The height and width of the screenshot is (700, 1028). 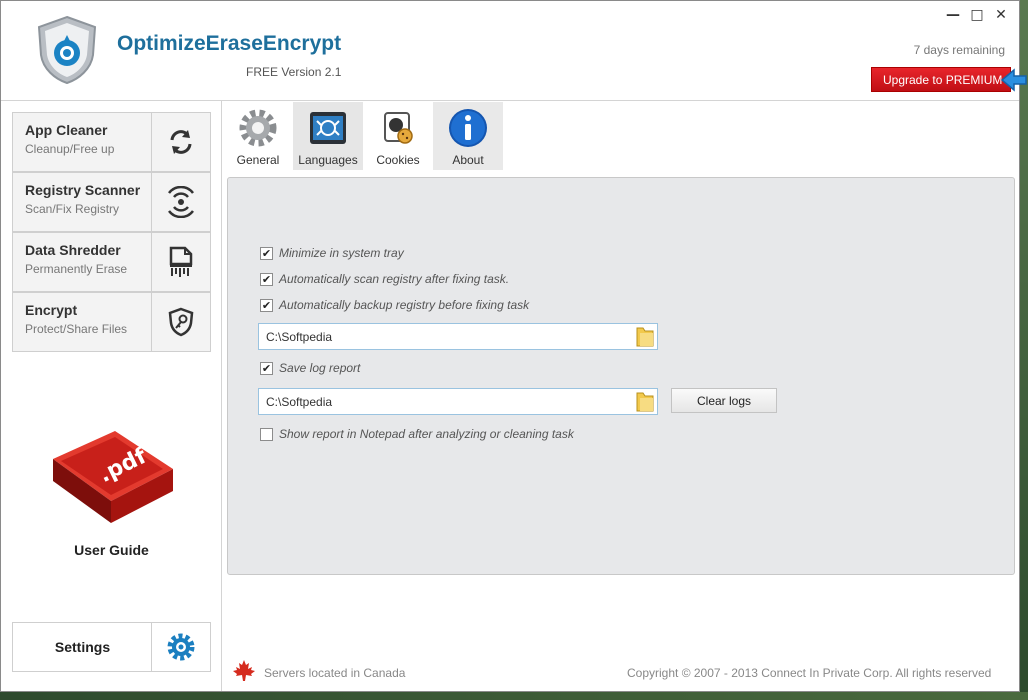 What do you see at coordinates (341, 253) in the screenshot?
I see `minimize-tray-label: Minimize in system tray` at bounding box center [341, 253].